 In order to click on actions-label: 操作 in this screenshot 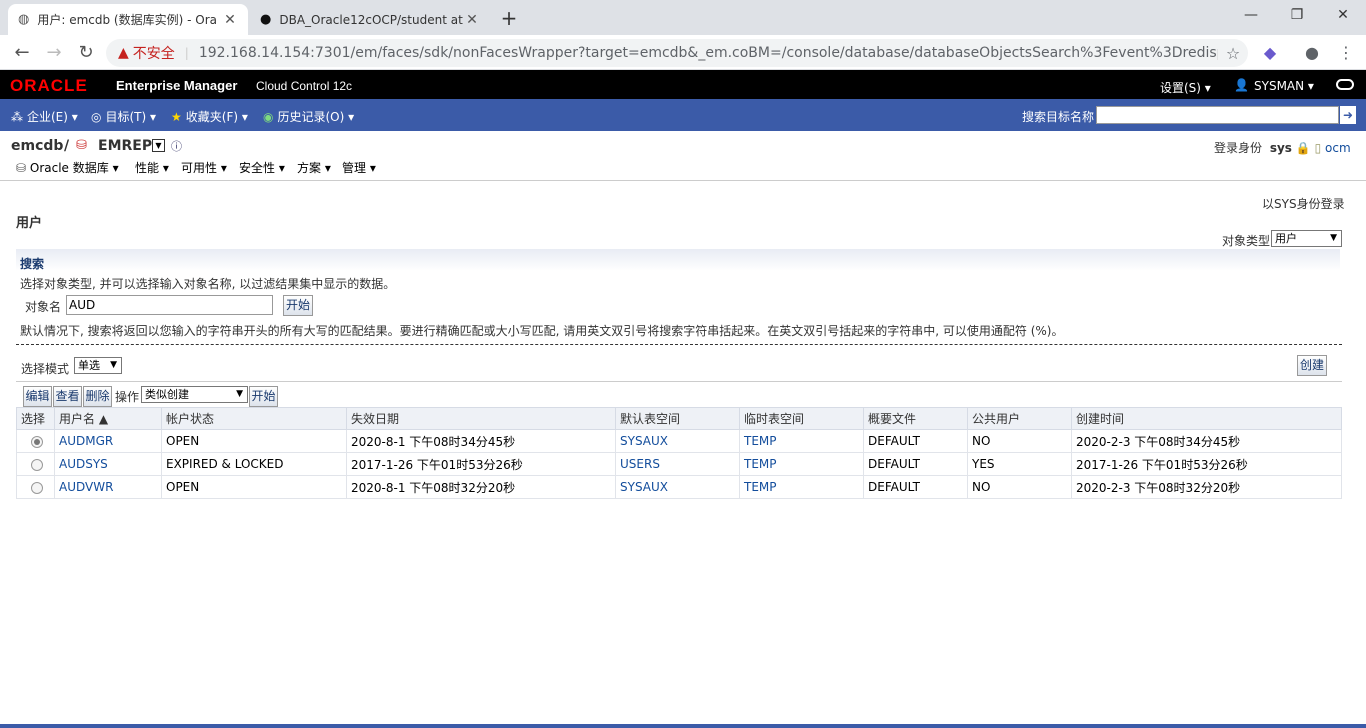, I will do `click(127, 397)`.